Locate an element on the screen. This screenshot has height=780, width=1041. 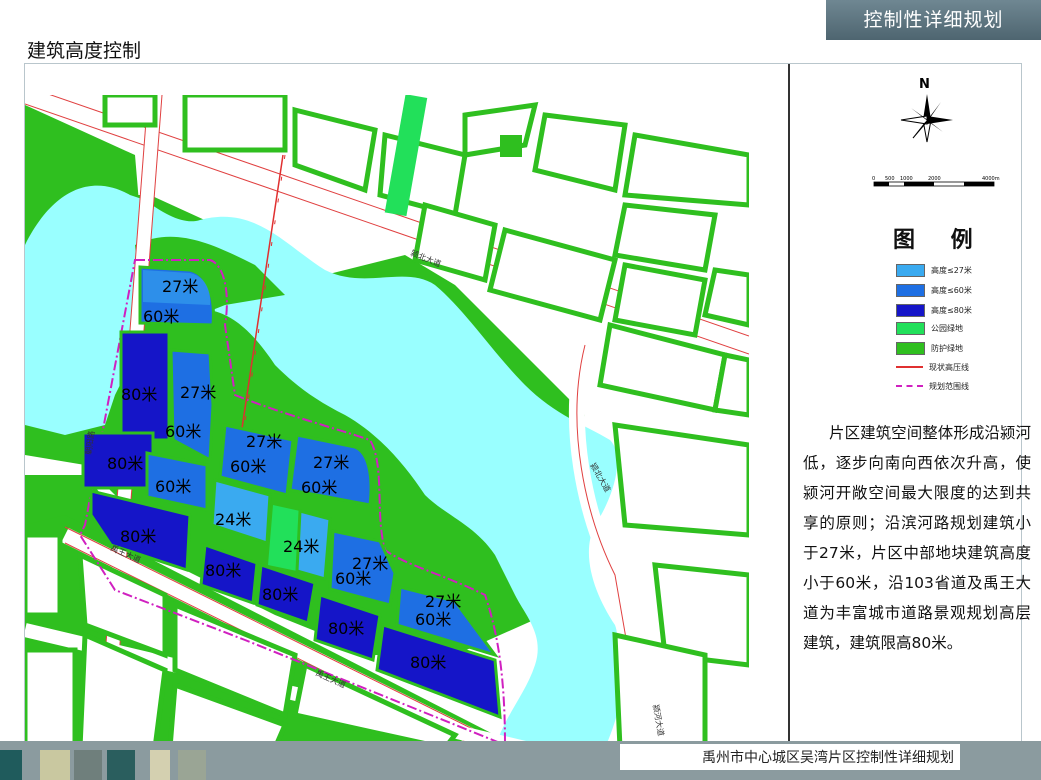
scale-bar: 0 500 1000 2000 4000m is located at coordinates (936, 181).